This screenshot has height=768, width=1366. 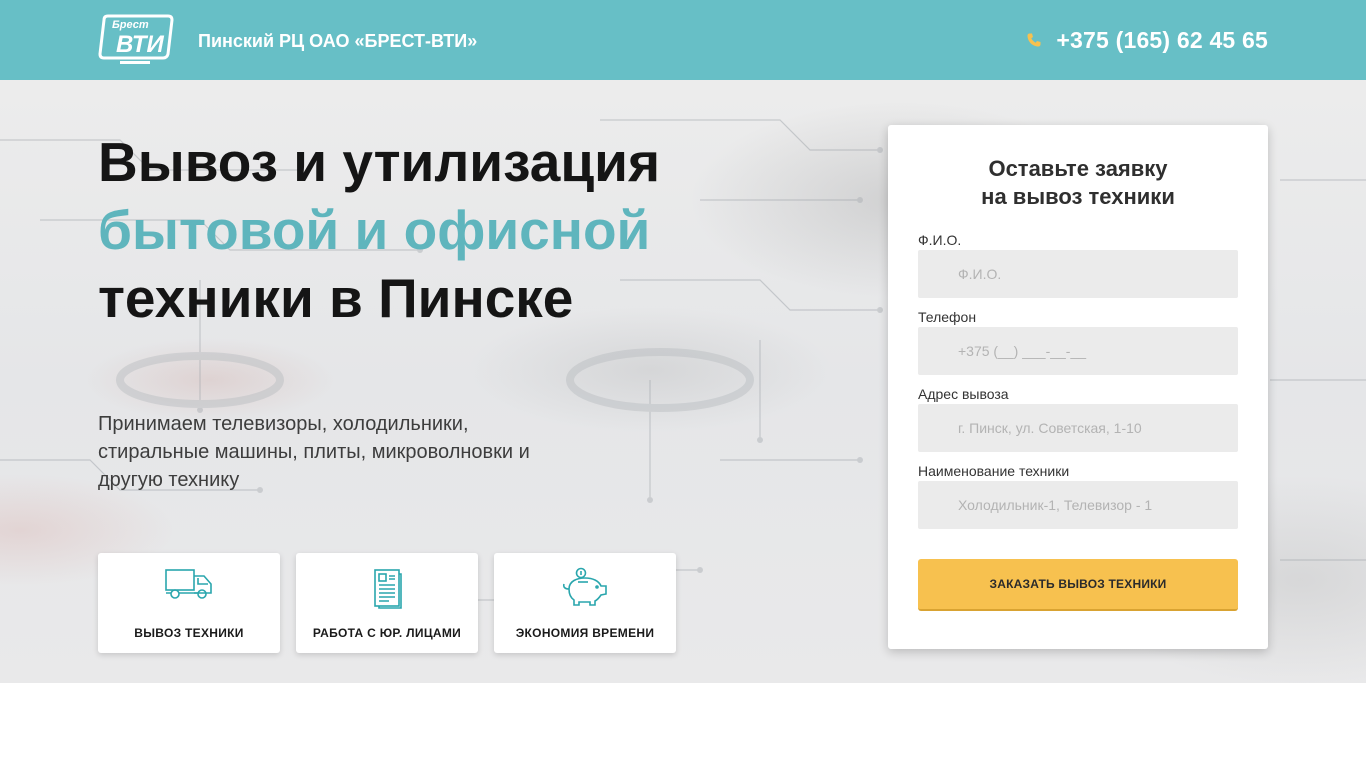 I want to click on order-removal-button: ЗАКАЗАТЬ ВЫВОЗ ТЕХНИКИ, so click(x=1078, y=585).